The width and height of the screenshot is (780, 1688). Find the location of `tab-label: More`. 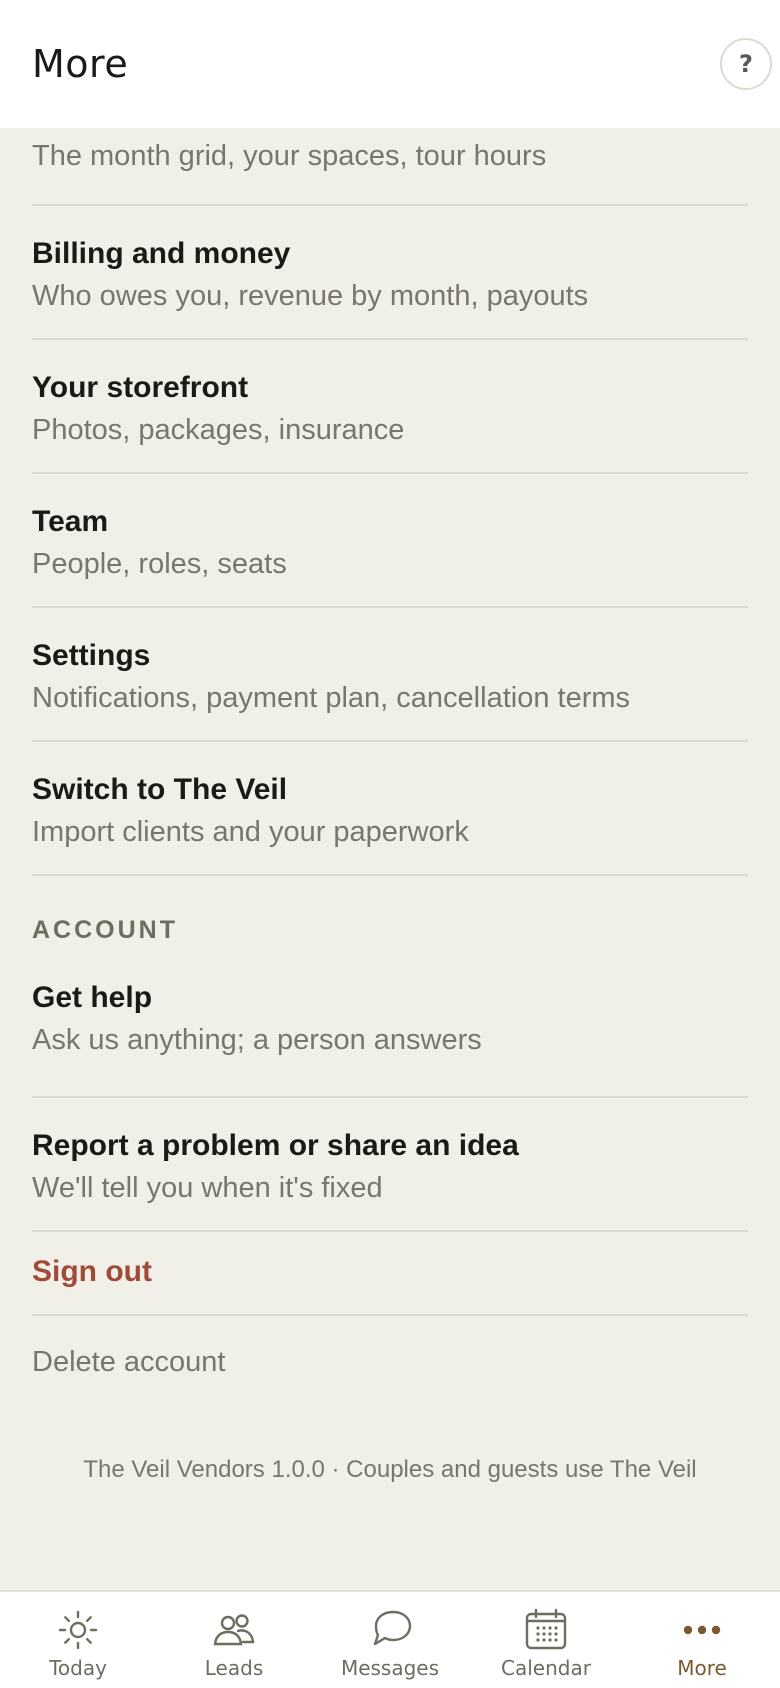

tab-label: More is located at coordinates (702, 1668).